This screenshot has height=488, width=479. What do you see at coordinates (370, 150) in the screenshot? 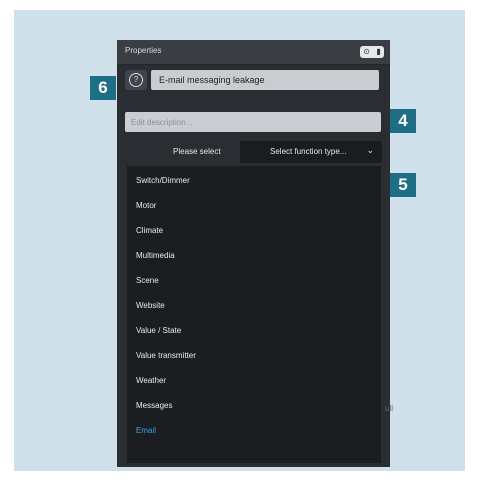
I see `chevron-down-icon: ⌄` at bounding box center [370, 150].